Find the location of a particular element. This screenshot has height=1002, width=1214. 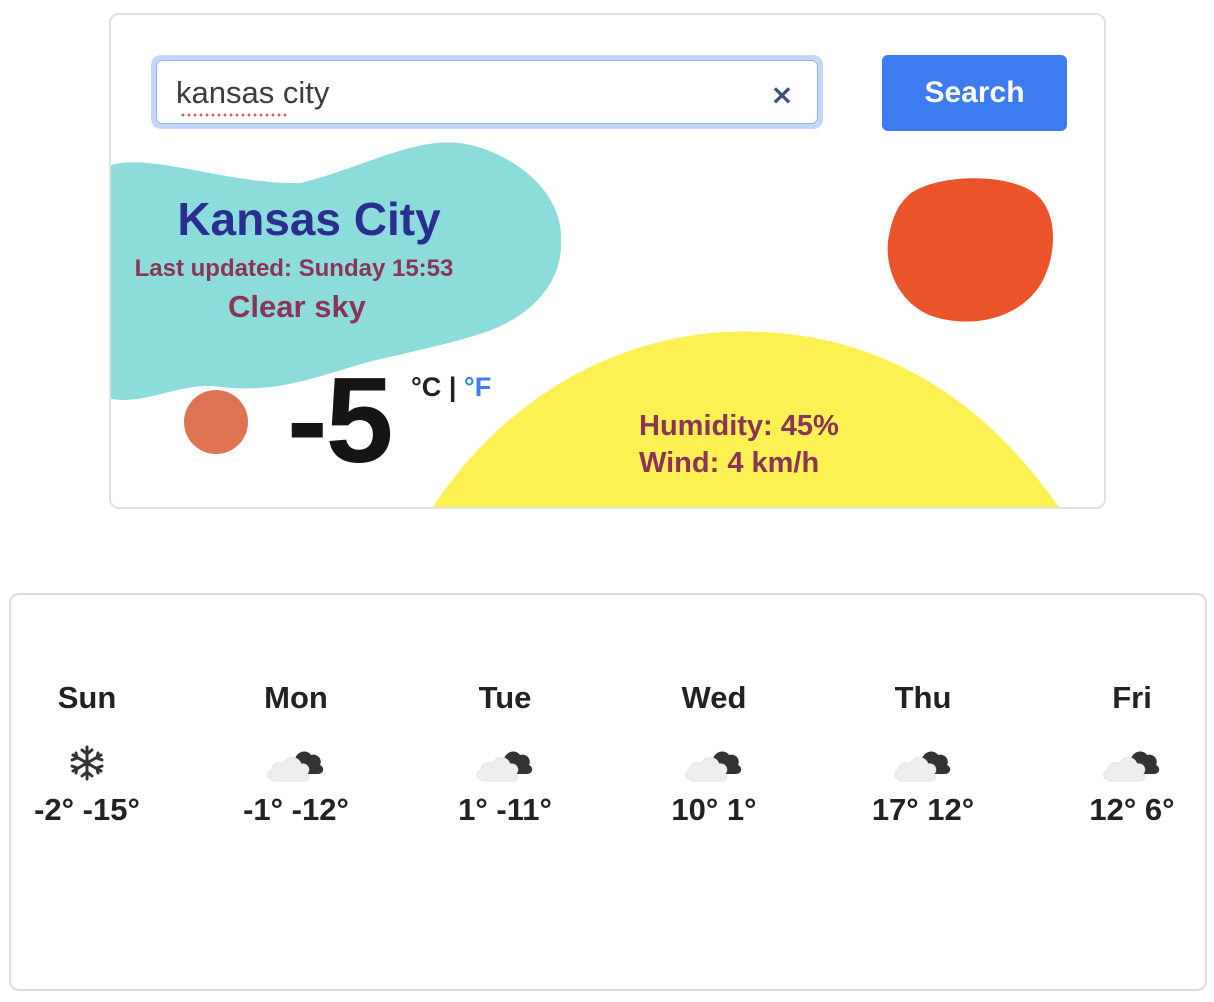

forecast-day: Thu 17° 12° is located at coordinates (923, 764).